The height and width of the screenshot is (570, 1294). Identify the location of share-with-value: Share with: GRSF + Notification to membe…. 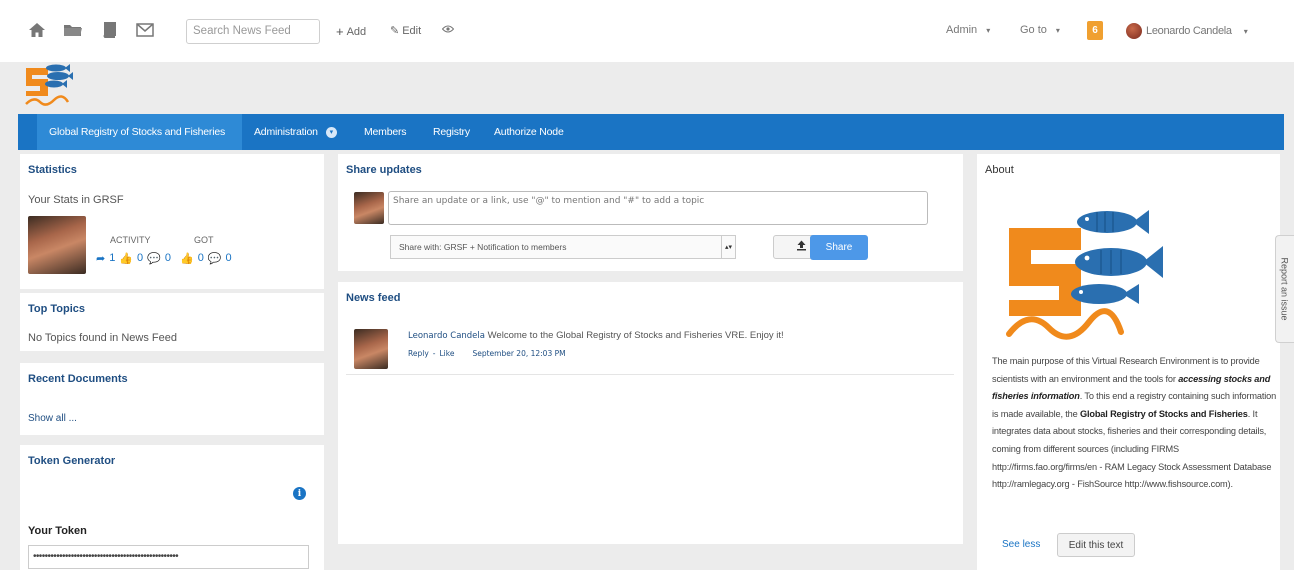
(483, 247).